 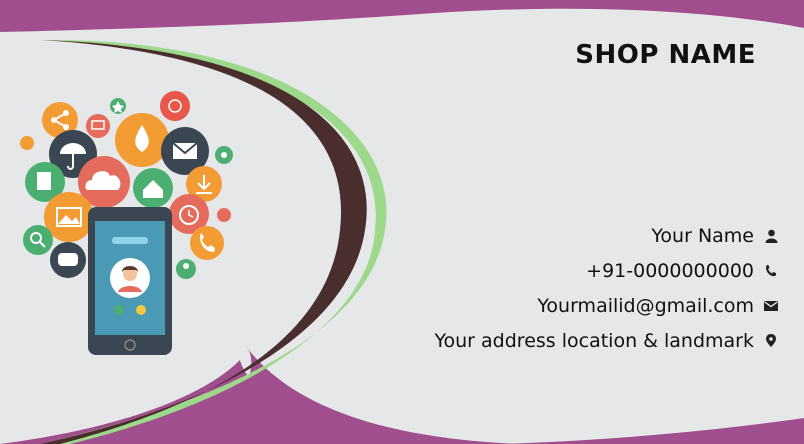 What do you see at coordinates (175, 106) in the screenshot?
I see `ball-icon` at bounding box center [175, 106].